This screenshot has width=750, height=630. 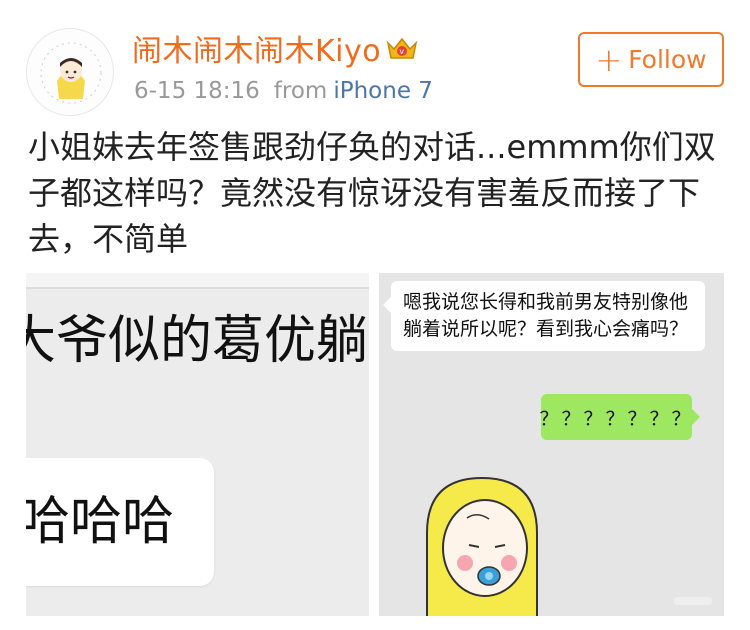 I want to click on post-source-device: iPhone 7, so click(x=383, y=91).